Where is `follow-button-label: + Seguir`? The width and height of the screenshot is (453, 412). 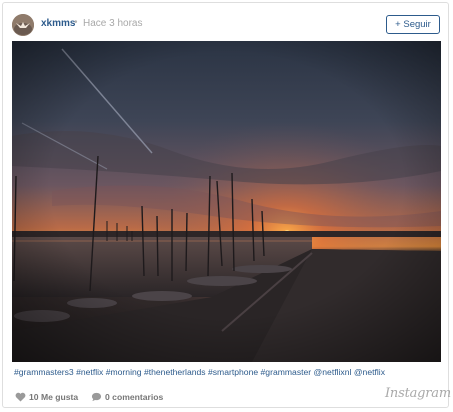
follow-button-label: + Seguir is located at coordinates (413, 24).